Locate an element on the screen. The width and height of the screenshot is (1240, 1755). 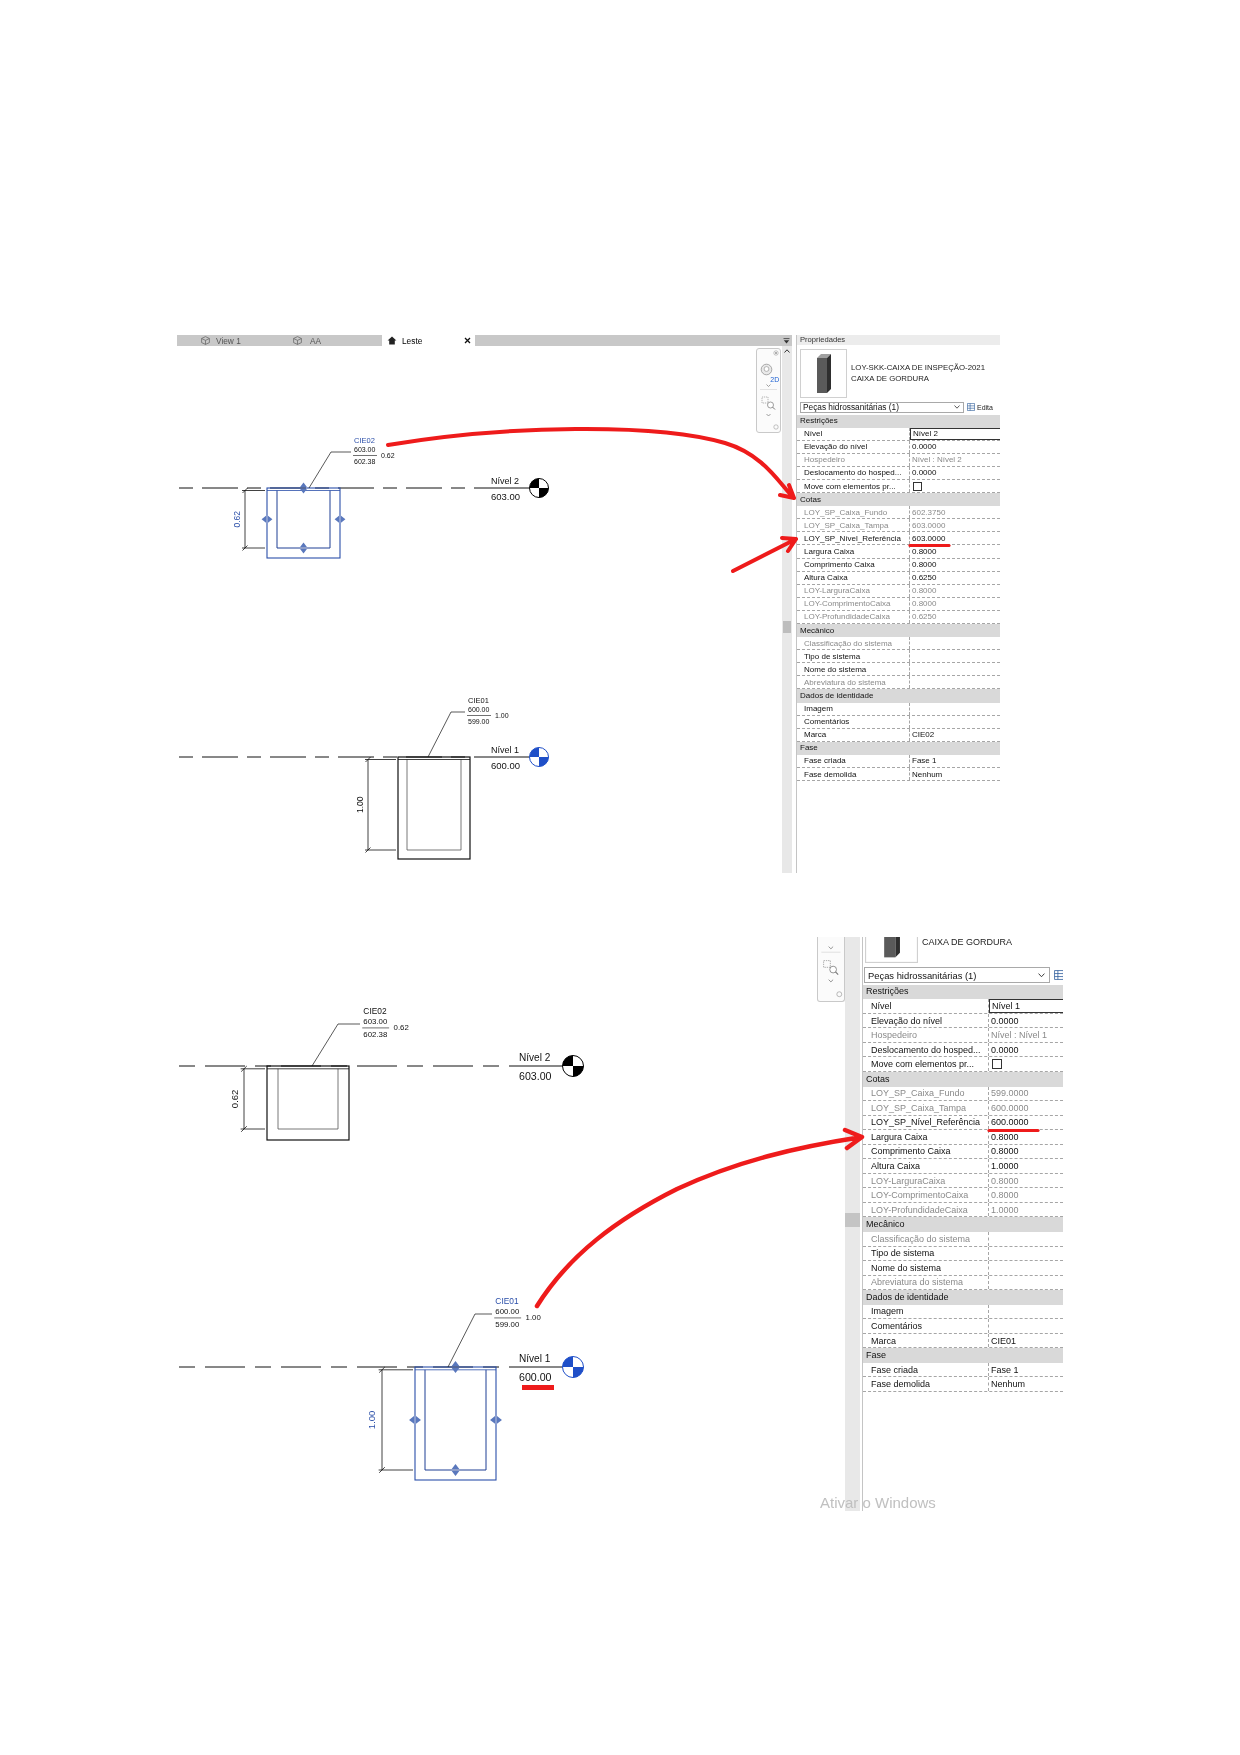
property-label: Nível is located at coordinates (881, 1006).